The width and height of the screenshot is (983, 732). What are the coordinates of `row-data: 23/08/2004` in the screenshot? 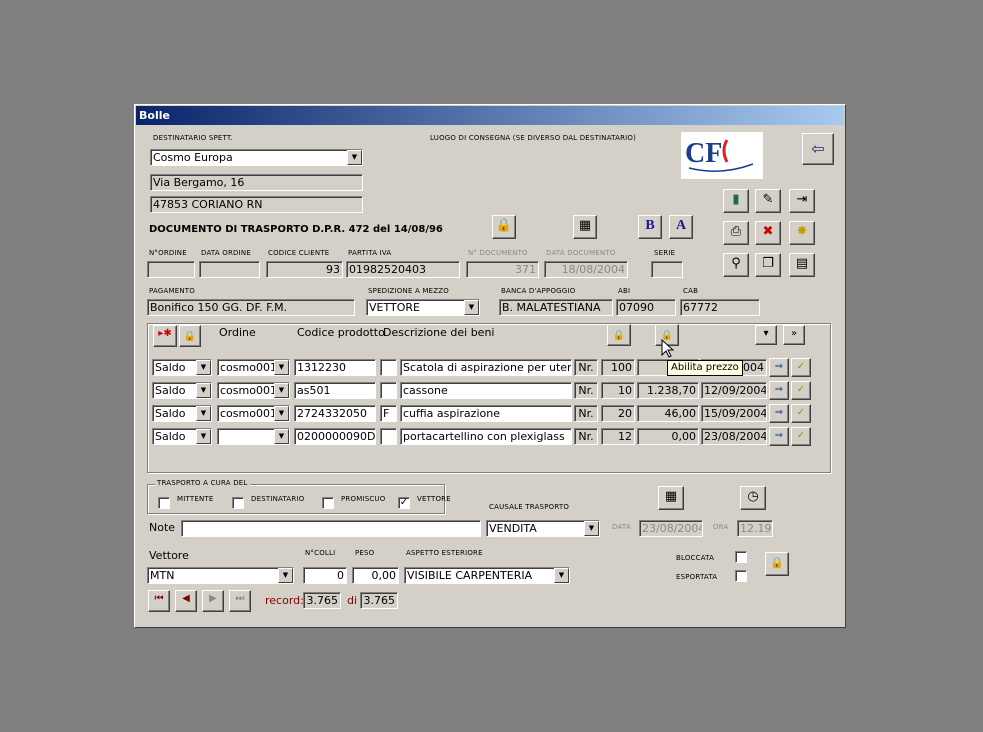 It's located at (734, 436).